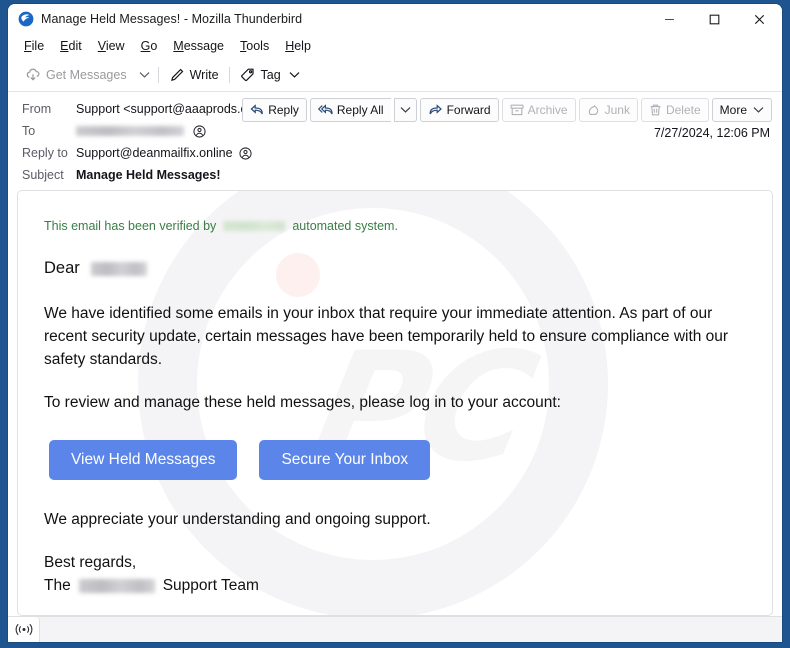  I want to click on menu-item-file: File, so click(34, 46).